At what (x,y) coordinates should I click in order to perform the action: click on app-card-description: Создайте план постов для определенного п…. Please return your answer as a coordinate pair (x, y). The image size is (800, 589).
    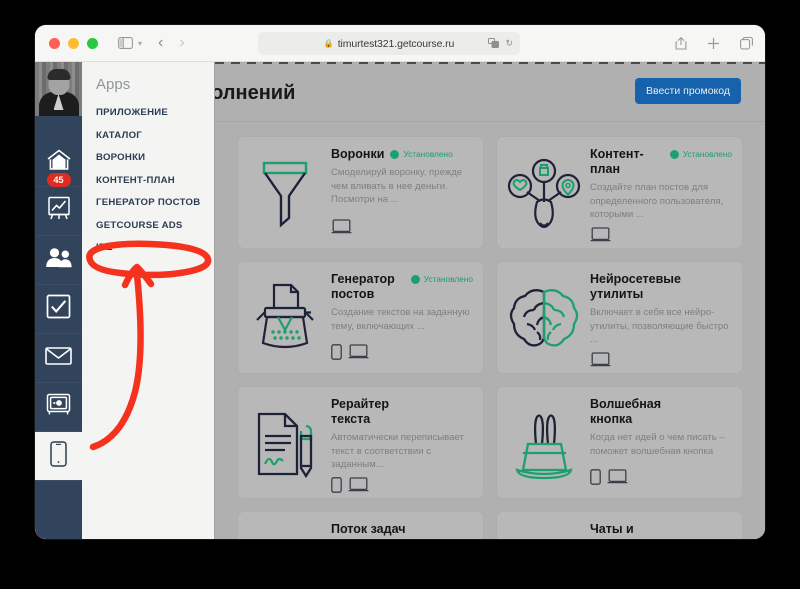
    Looking at the image, I should click on (657, 201).